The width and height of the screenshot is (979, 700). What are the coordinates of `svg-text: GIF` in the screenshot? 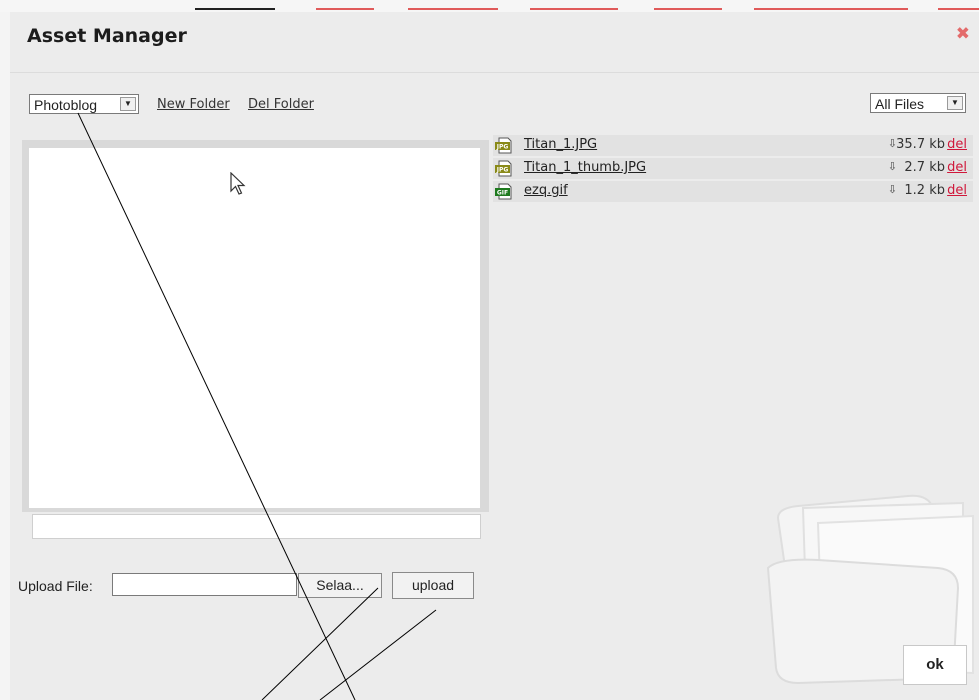 It's located at (502, 193).